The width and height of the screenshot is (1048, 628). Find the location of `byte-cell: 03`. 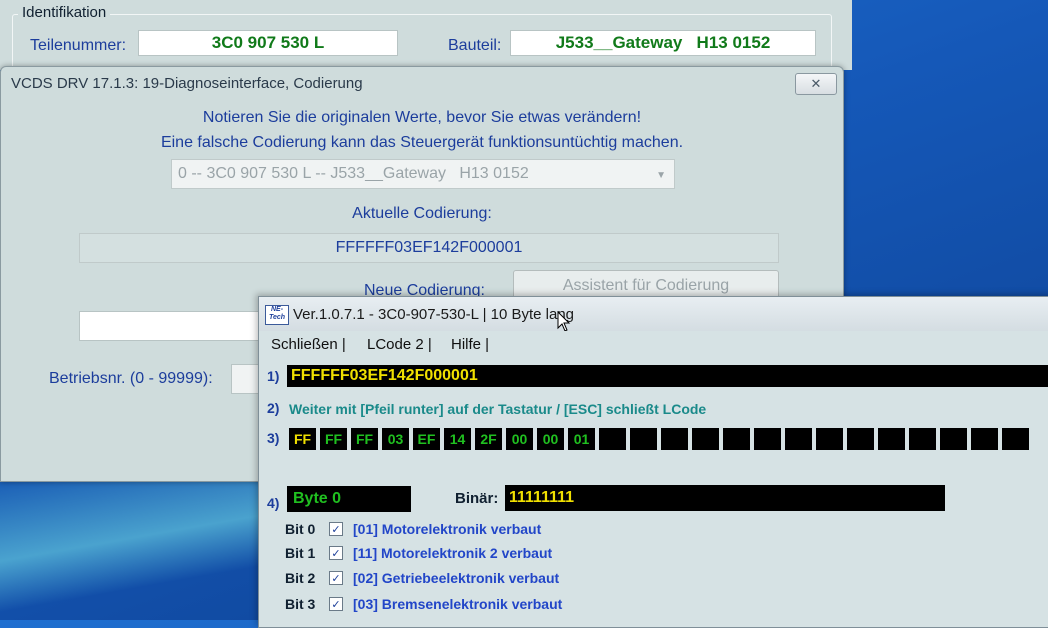

byte-cell: 03 is located at coordinates (395, 439).